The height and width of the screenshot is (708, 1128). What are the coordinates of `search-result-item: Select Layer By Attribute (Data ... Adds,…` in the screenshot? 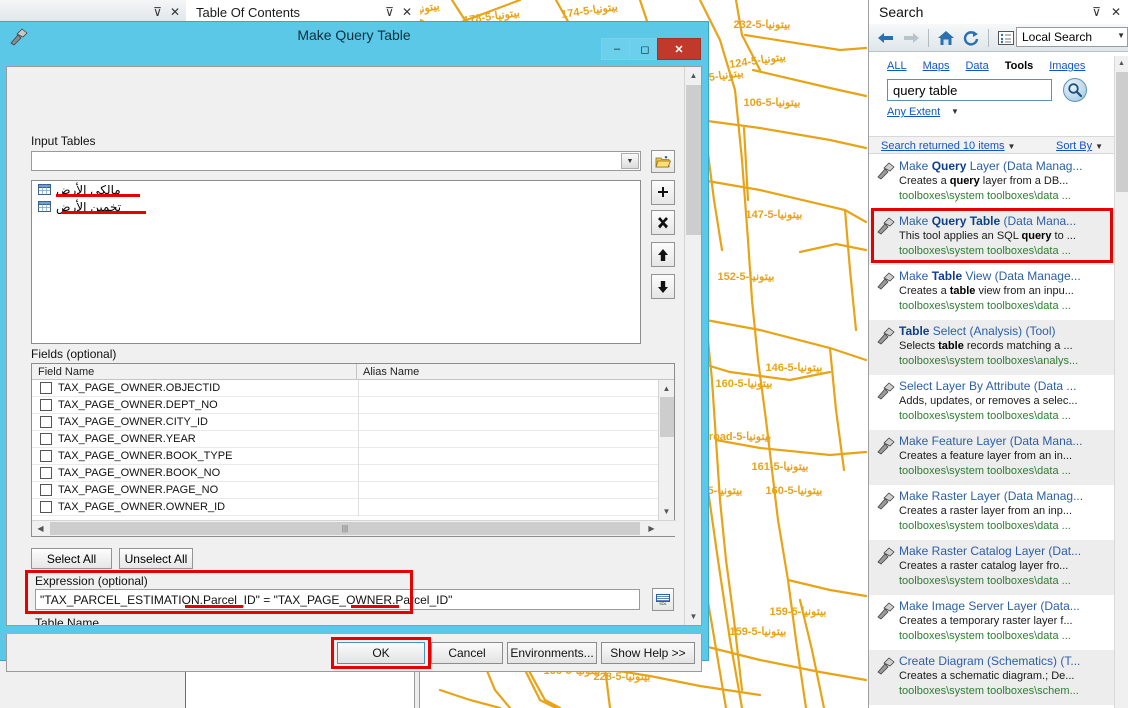 It's located at (992, 402).